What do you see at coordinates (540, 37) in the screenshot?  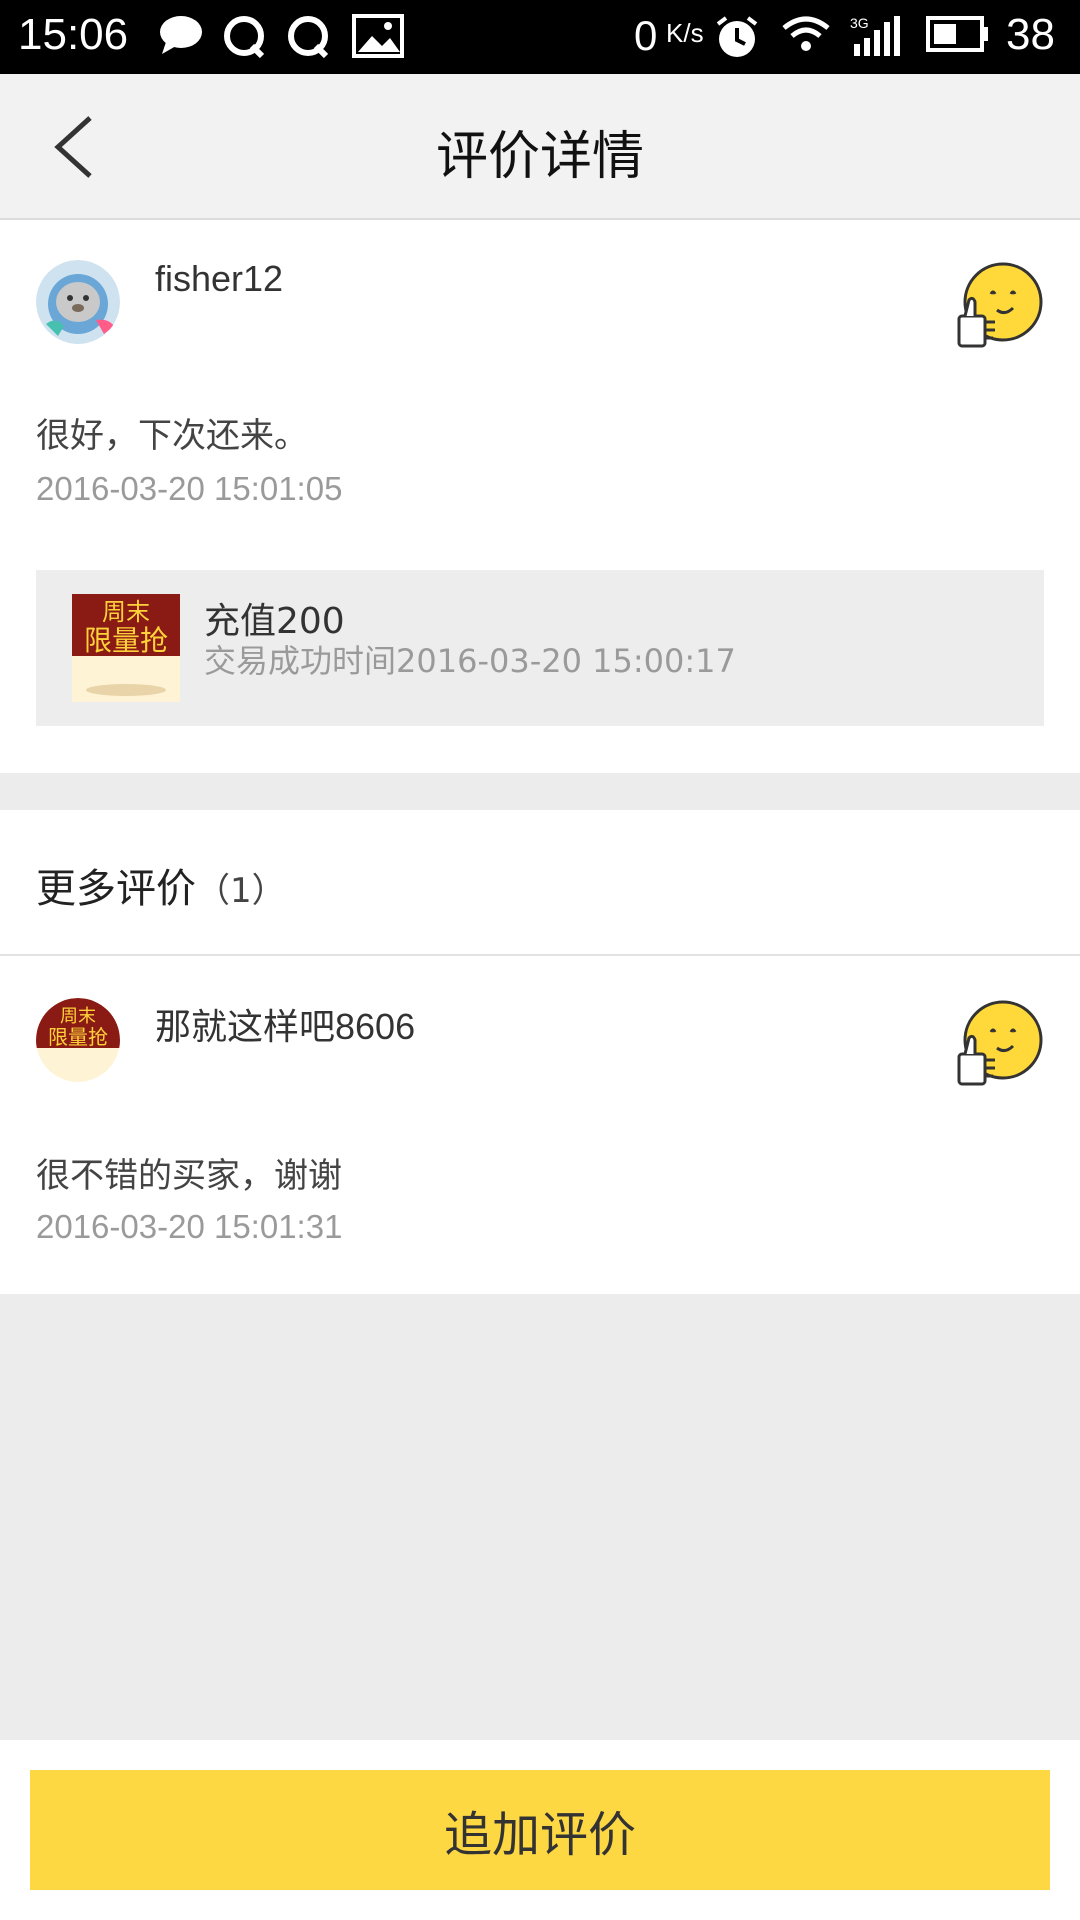 I see `status-bar: 15:06 0 K/s 3G 38` at bounding box center [540, 37].